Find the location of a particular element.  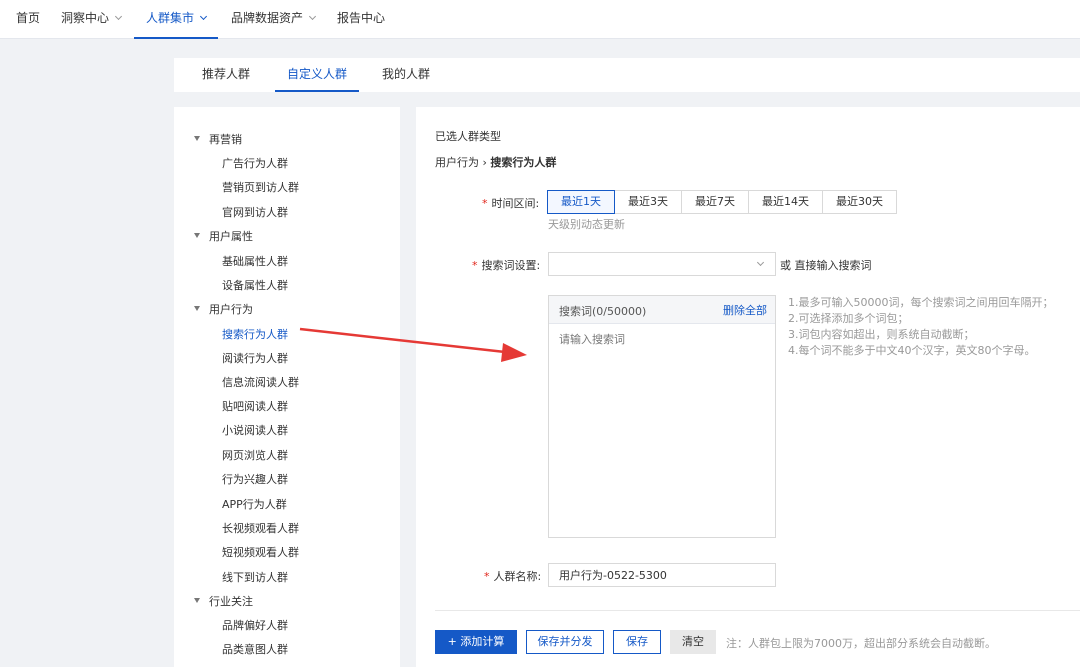

breadcrumb: 用户行为 › 搜索行为人群 is located at coordinates (495, 162).